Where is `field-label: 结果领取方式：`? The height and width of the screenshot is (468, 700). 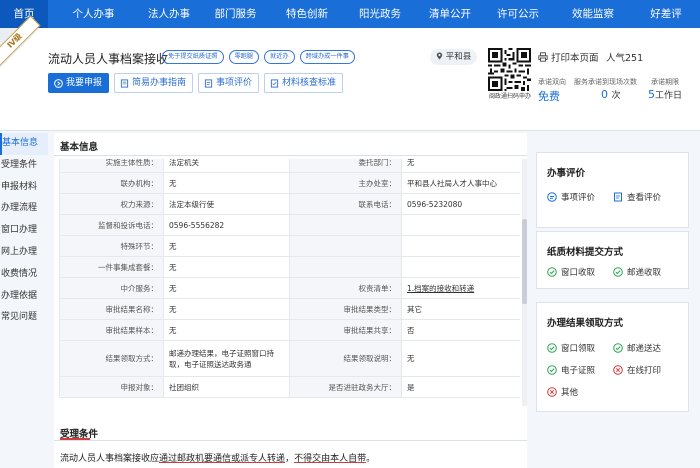 field-label: 结果领取方式： is located at coordinates (111, 358).